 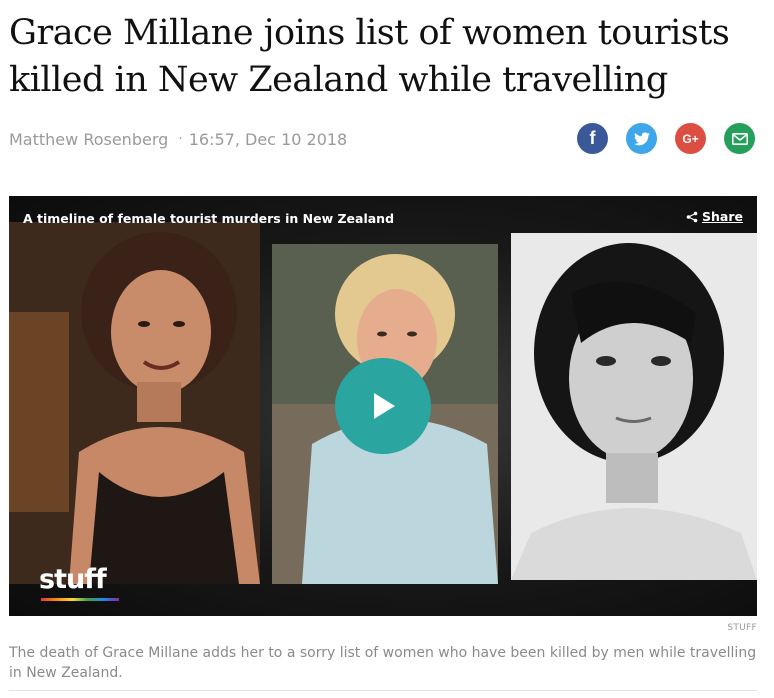 I want to click on video-share-link: Share, so click(x=714, y=216).